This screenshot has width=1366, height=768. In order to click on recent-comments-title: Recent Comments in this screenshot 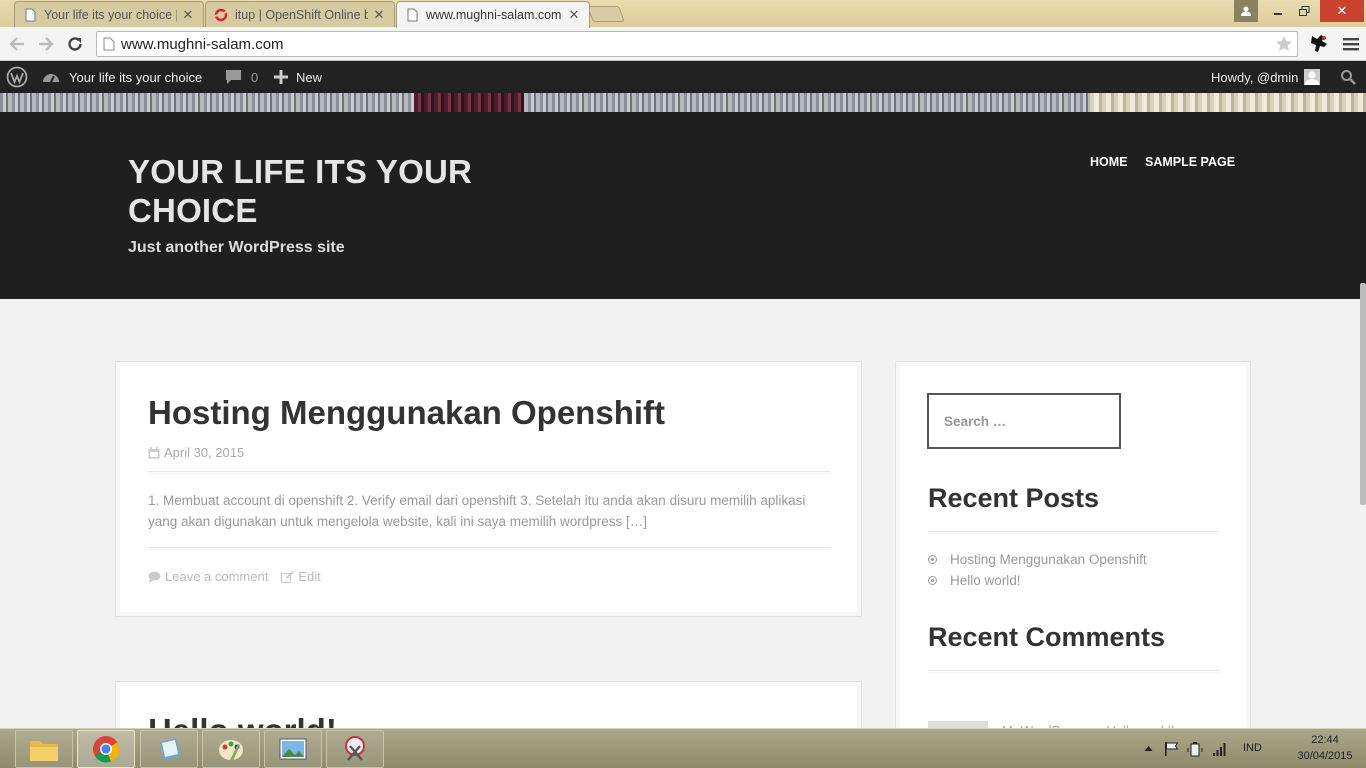, I will do `click(1047, 637)`.